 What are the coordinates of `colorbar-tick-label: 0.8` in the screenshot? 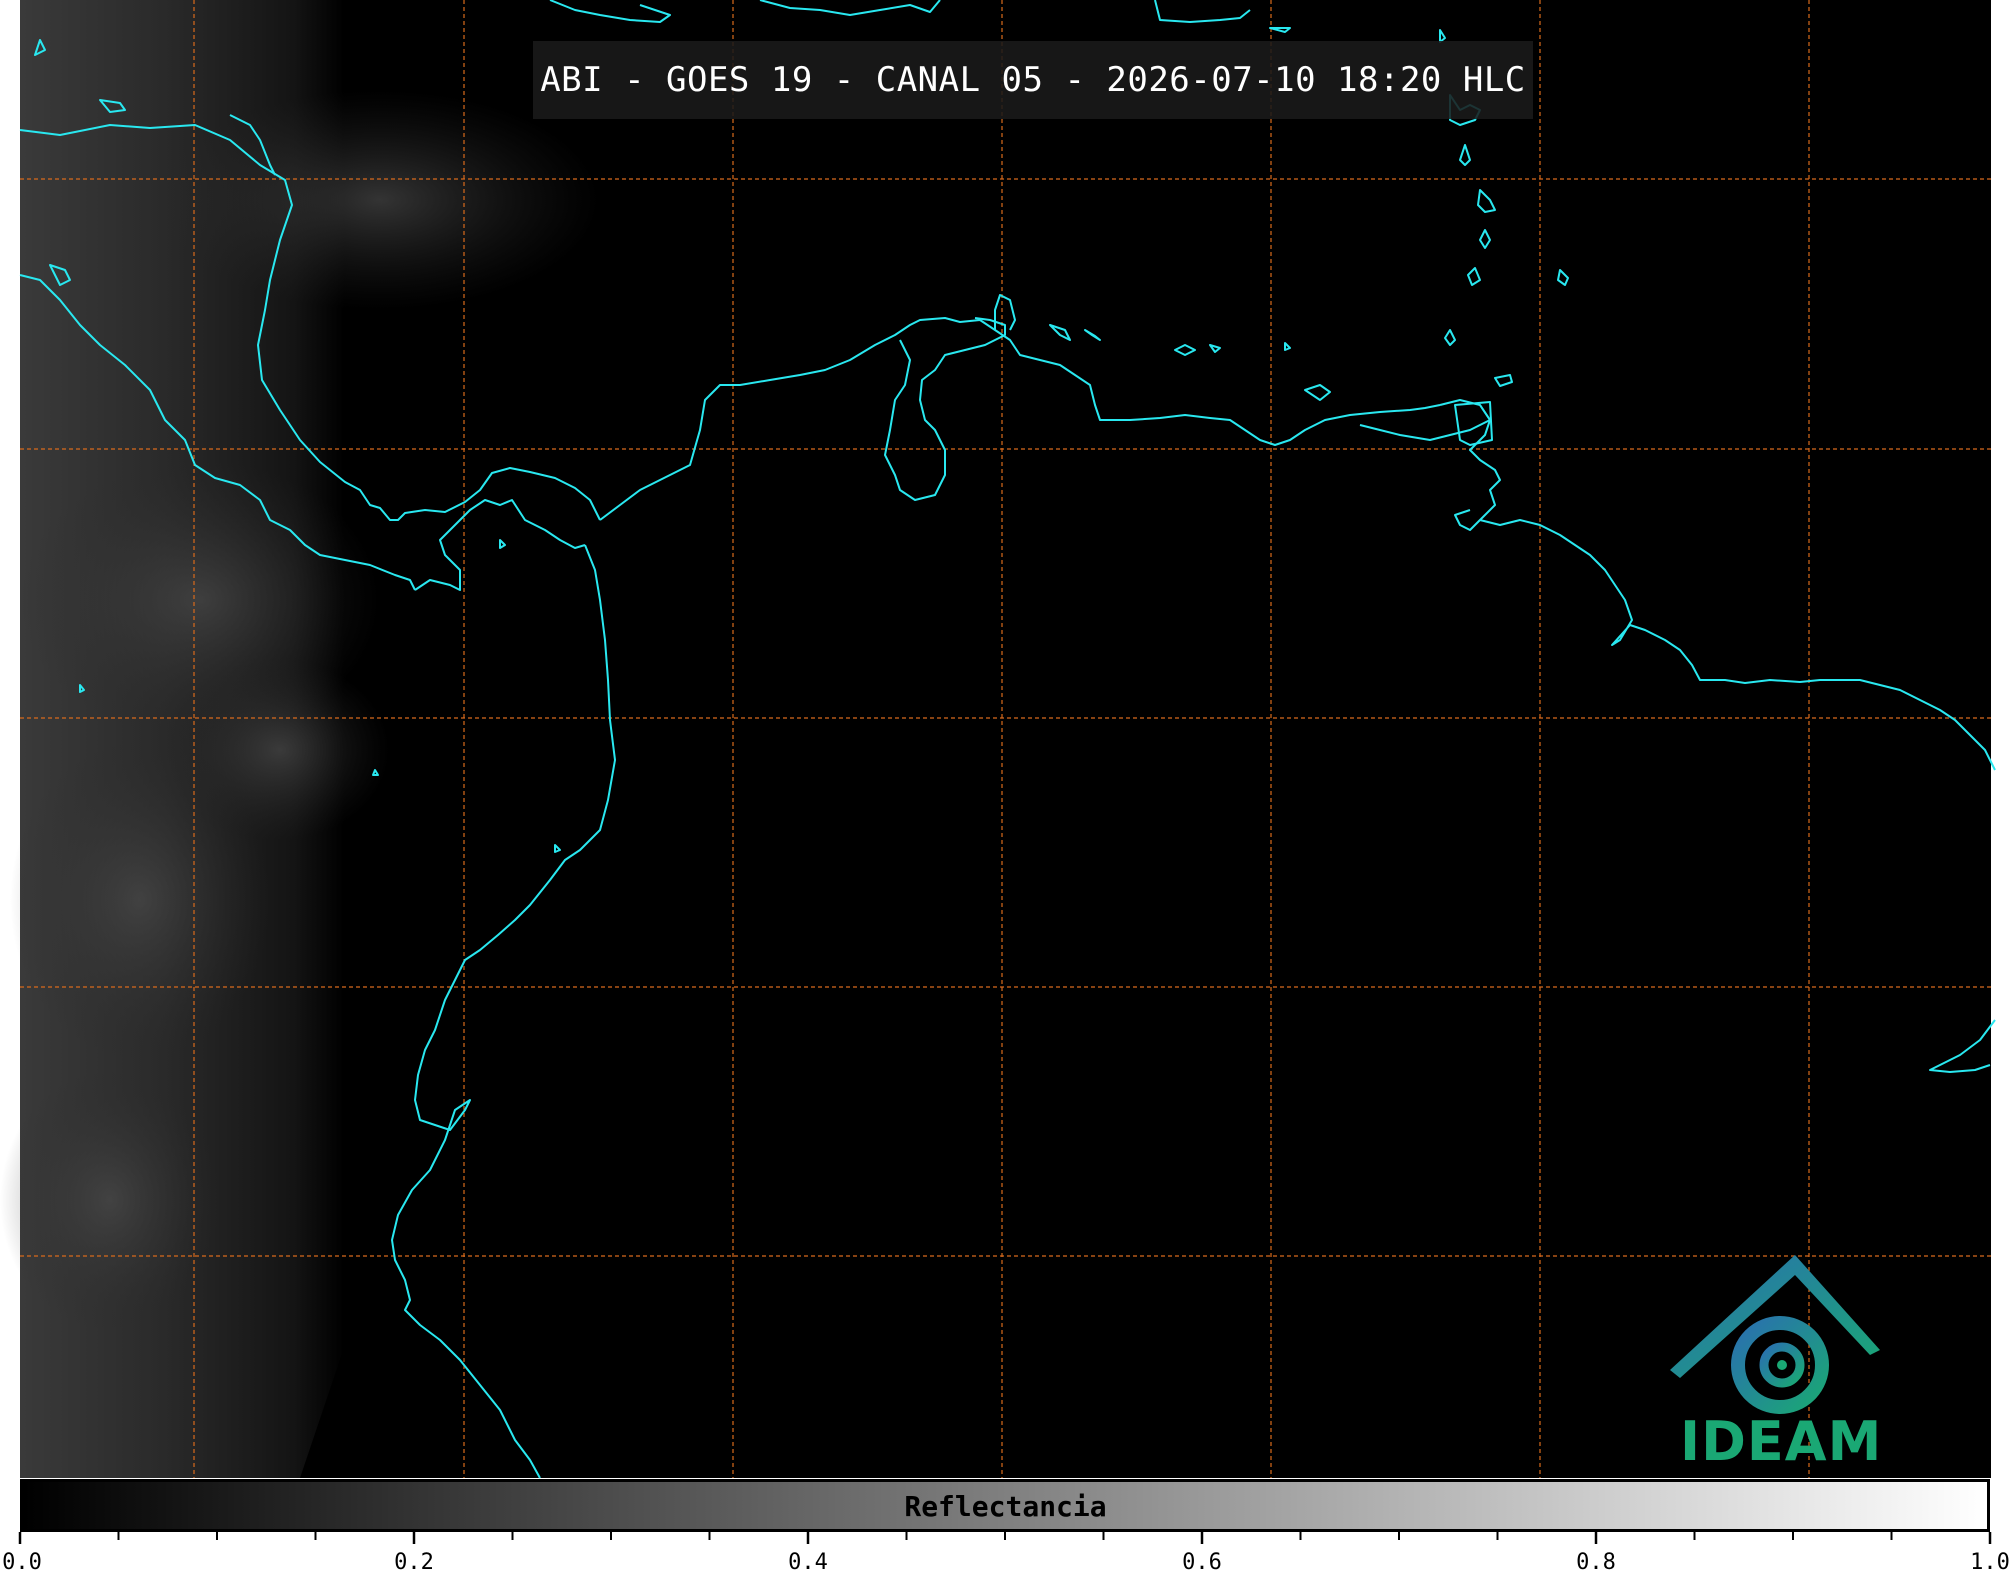 It's located at (1596, 1562).